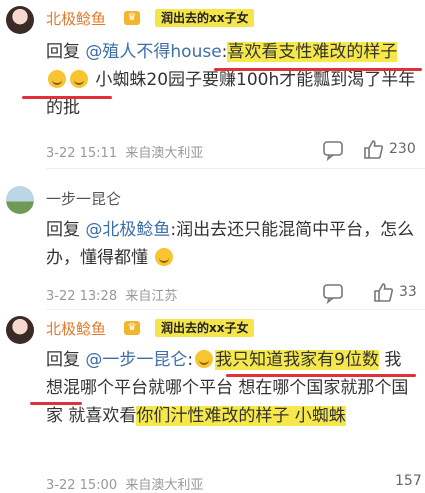 This screenshot has width=425, height=493. Describe the element at coordinates (312, 52) in the screenshot. I see `highlighted-text: 喜欢看支性难改的样子` at that location.